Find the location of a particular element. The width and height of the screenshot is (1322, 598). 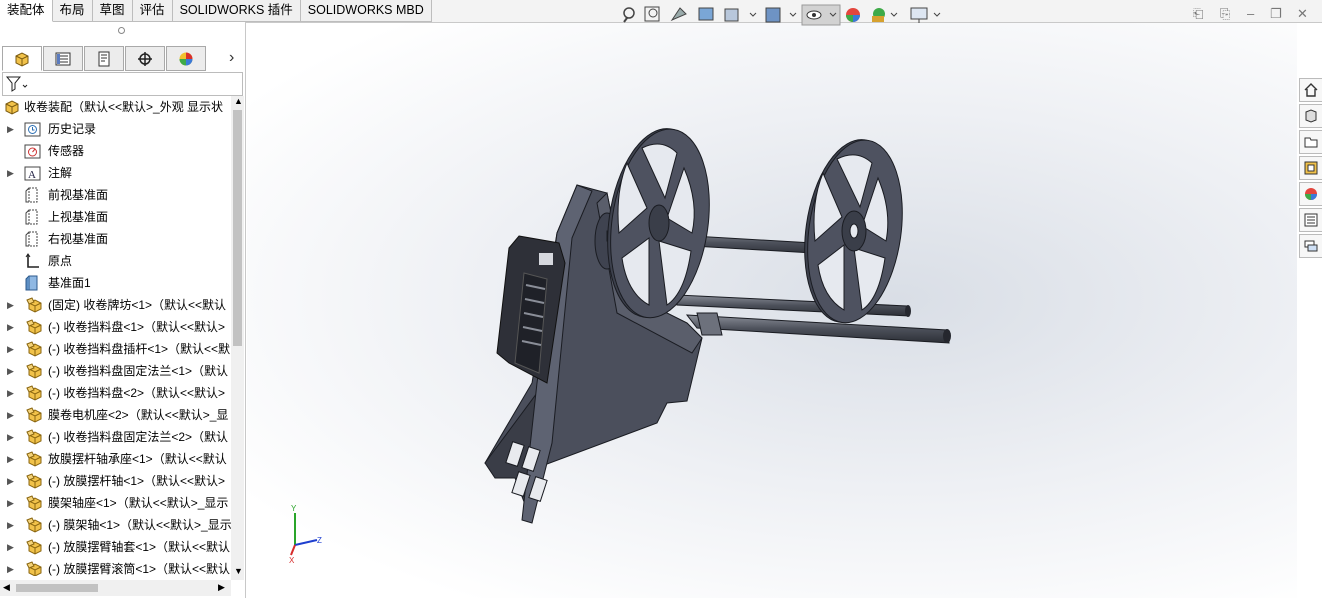

file-explorer-icon is located at coordinates (1311, 142).